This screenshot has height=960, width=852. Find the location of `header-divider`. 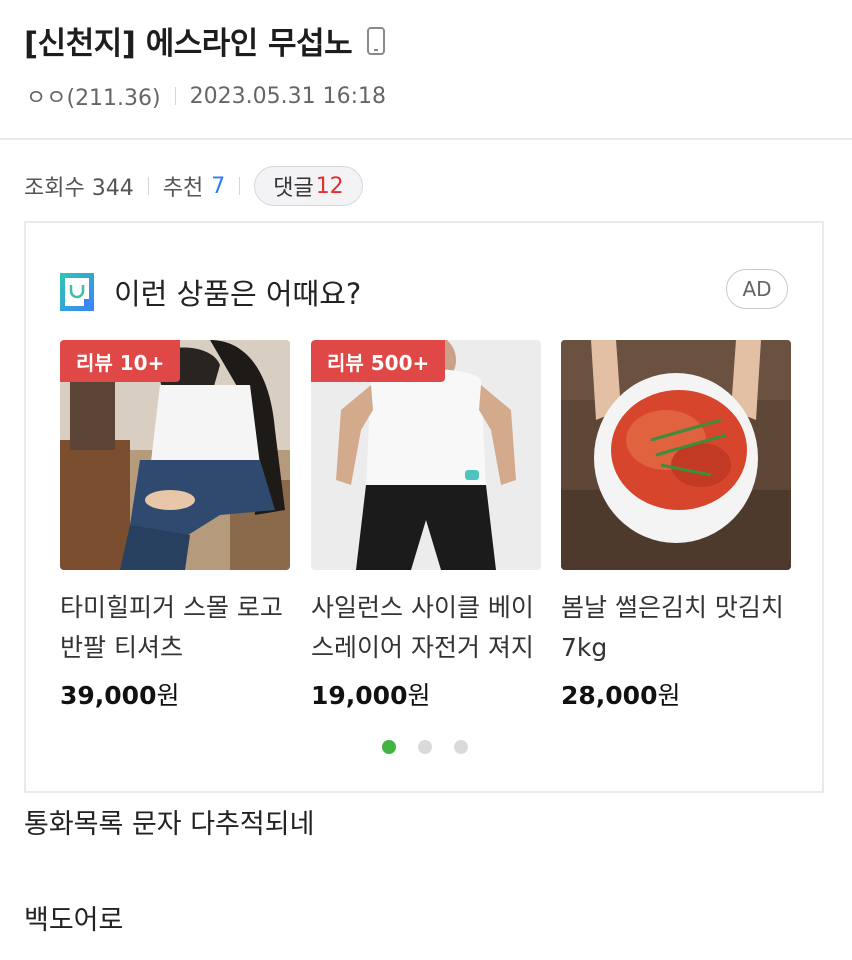

header-divider is located at coordinates (426, 139).